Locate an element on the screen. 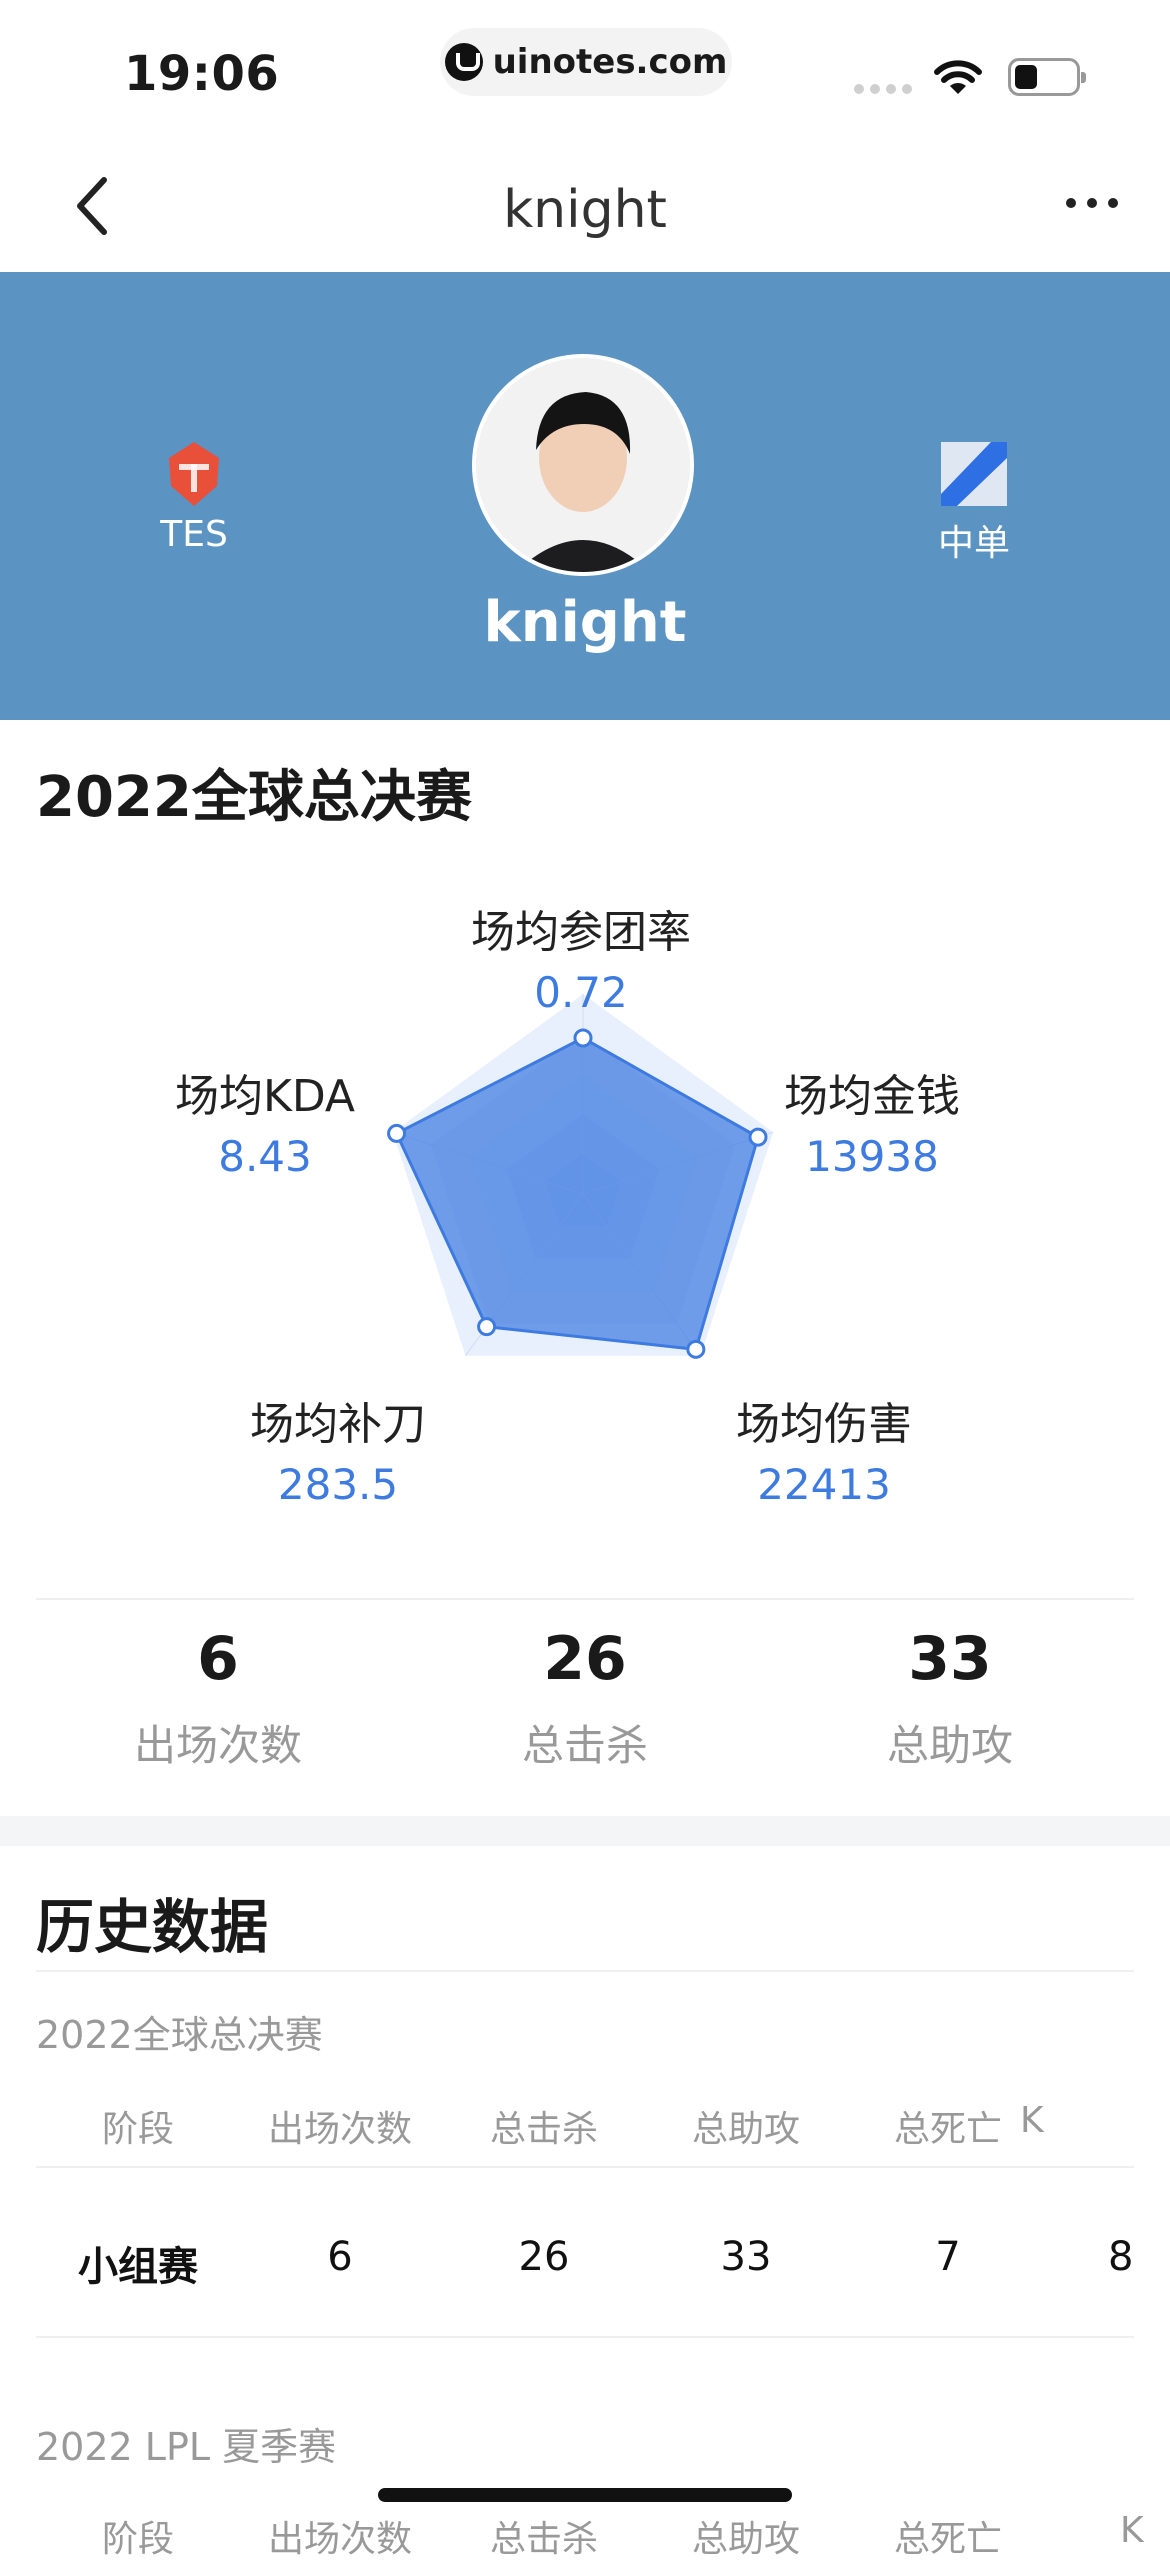 This screenshot has height=2562, width=1170. radar-label-kda: 场均KDA 8.43 is located at coordinates (265, 1126).